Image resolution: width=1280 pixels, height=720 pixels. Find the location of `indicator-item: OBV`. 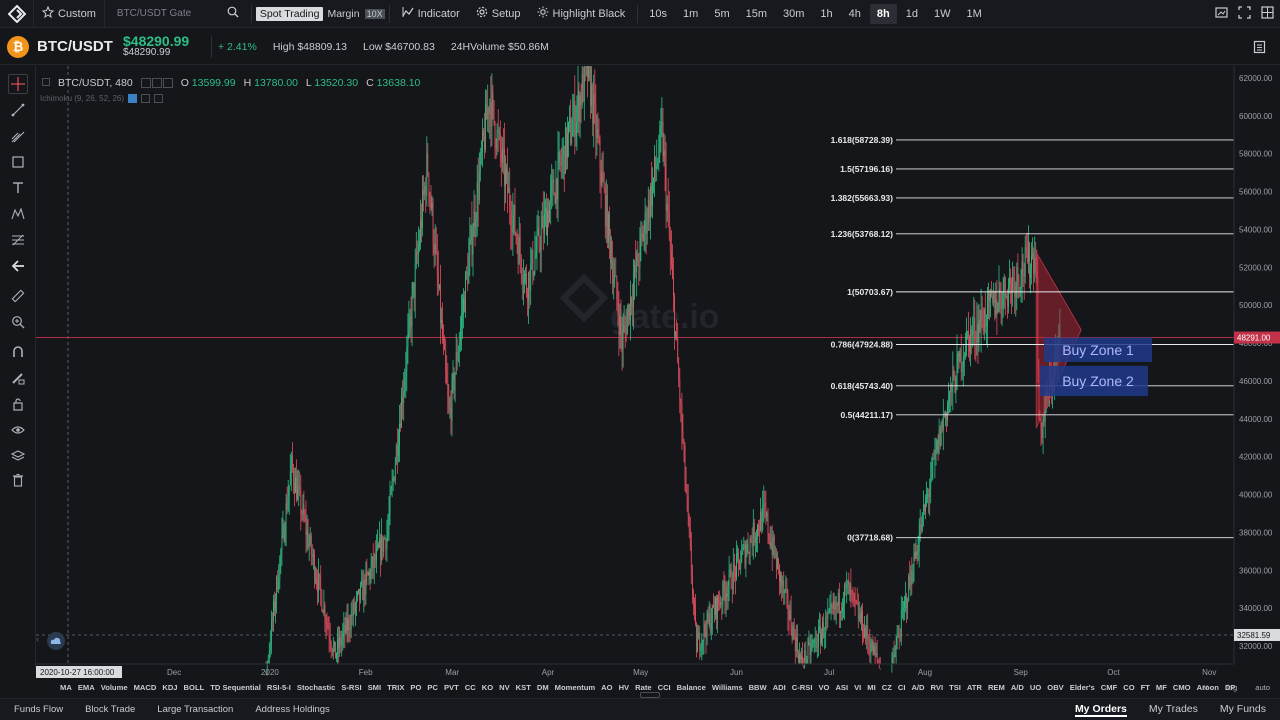

indicator-item: OBV is located at coordinates (1055, 687).